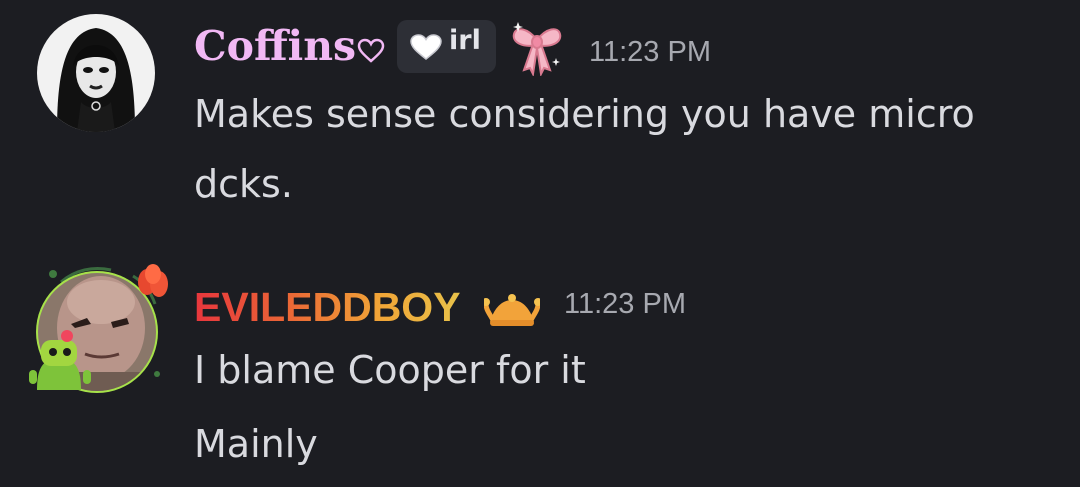  I want to click on heart-outline-icon, so click(371, 53).